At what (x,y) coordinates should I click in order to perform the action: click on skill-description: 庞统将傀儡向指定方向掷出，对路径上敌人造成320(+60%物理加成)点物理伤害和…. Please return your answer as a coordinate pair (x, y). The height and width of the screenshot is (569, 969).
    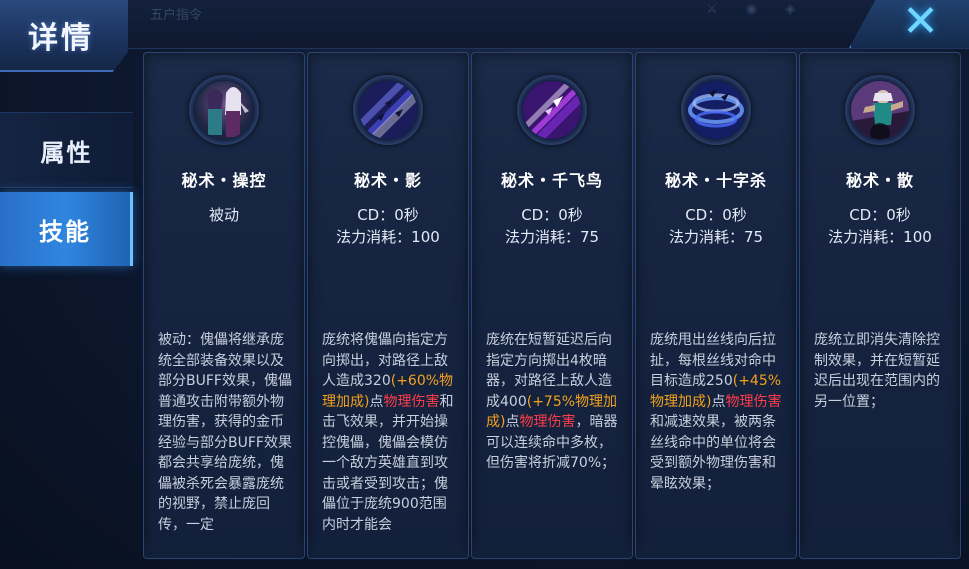
    Looking at the image, I should click on (390, 432).